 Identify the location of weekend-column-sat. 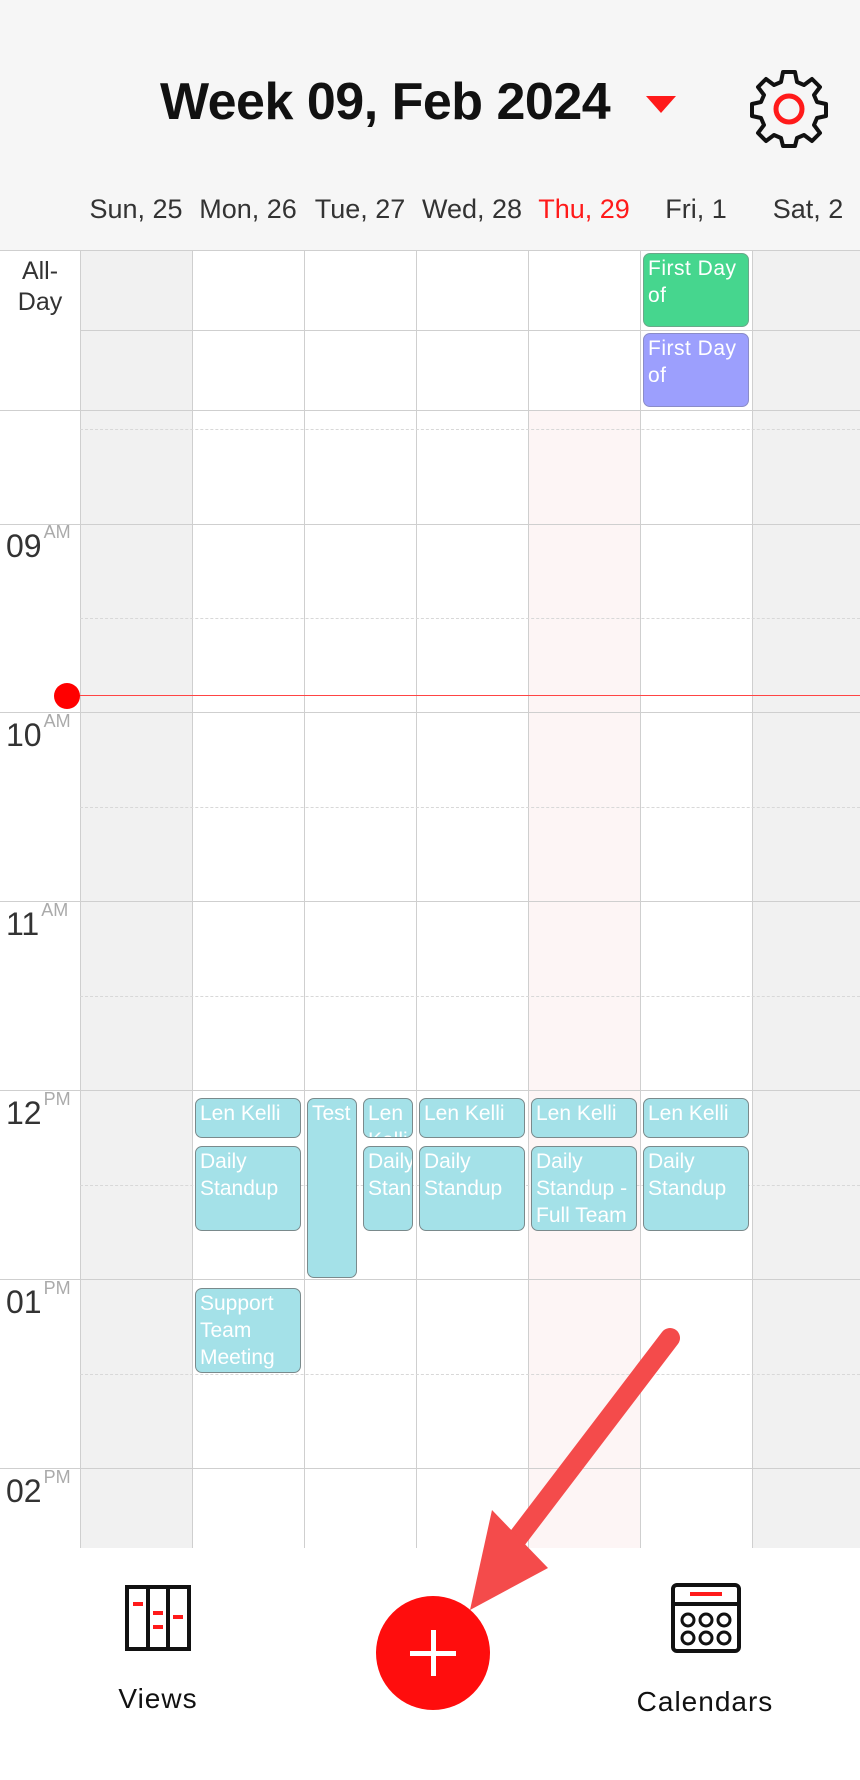
(806, 899).